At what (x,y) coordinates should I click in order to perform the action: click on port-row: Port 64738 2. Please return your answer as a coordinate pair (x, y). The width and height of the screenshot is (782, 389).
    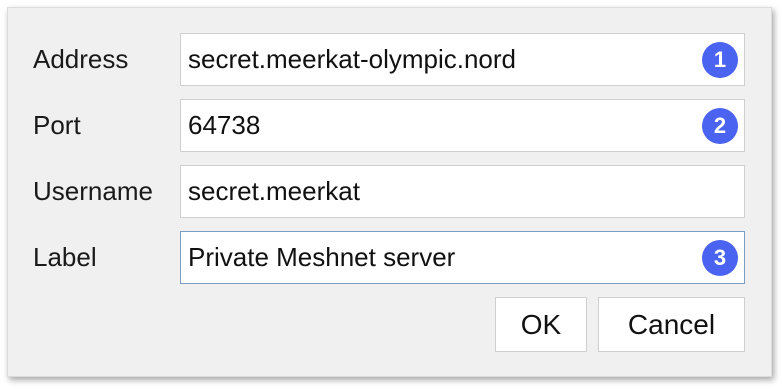
    Looking at the image, I should click on (389, 125).